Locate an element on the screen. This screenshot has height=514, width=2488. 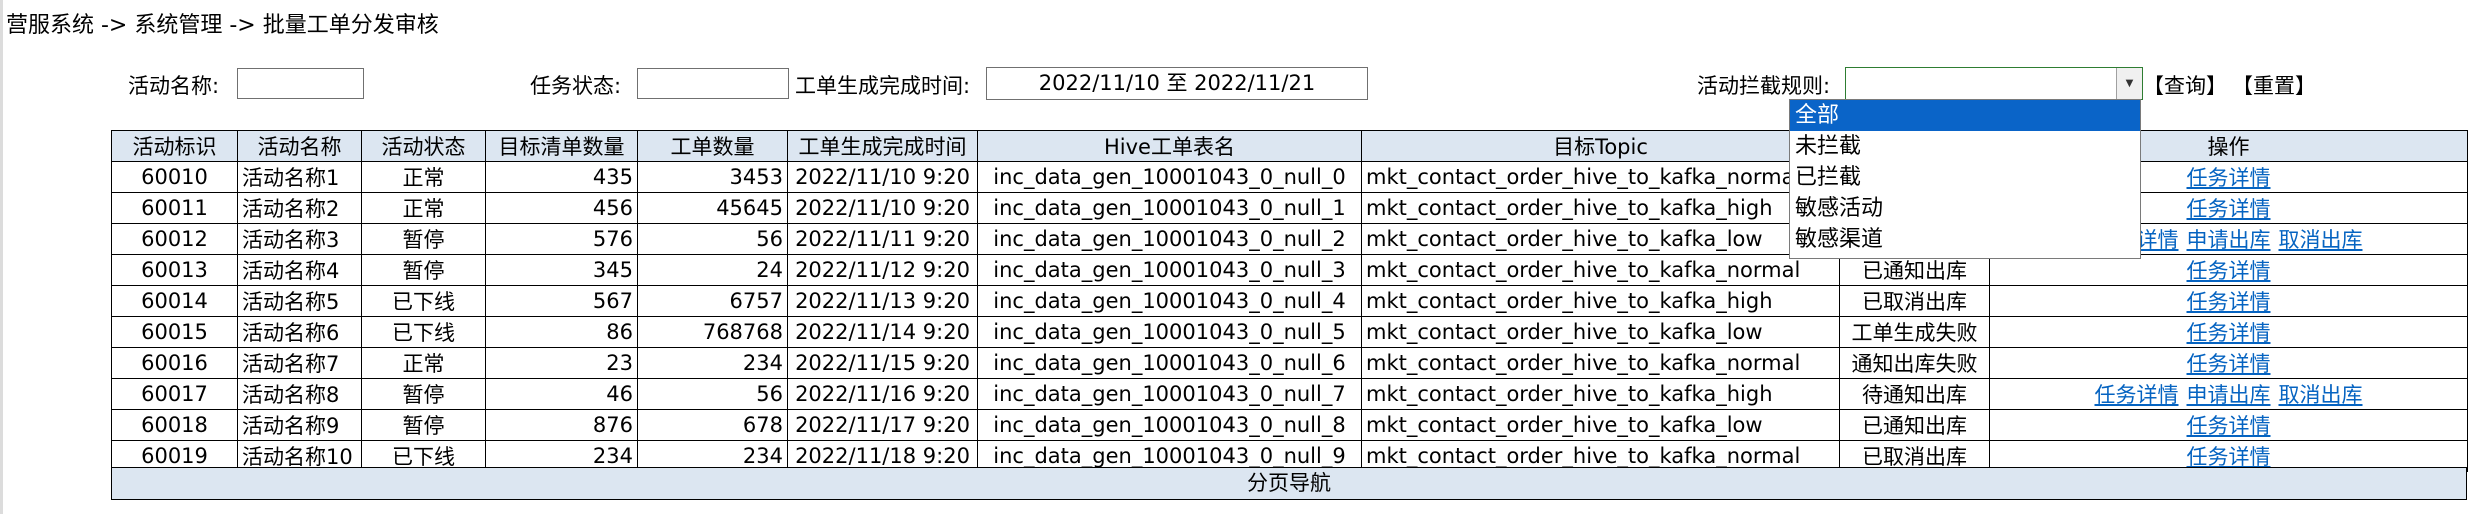
intercept-rule-select: ▼ is located at coordinates (1994, 83).